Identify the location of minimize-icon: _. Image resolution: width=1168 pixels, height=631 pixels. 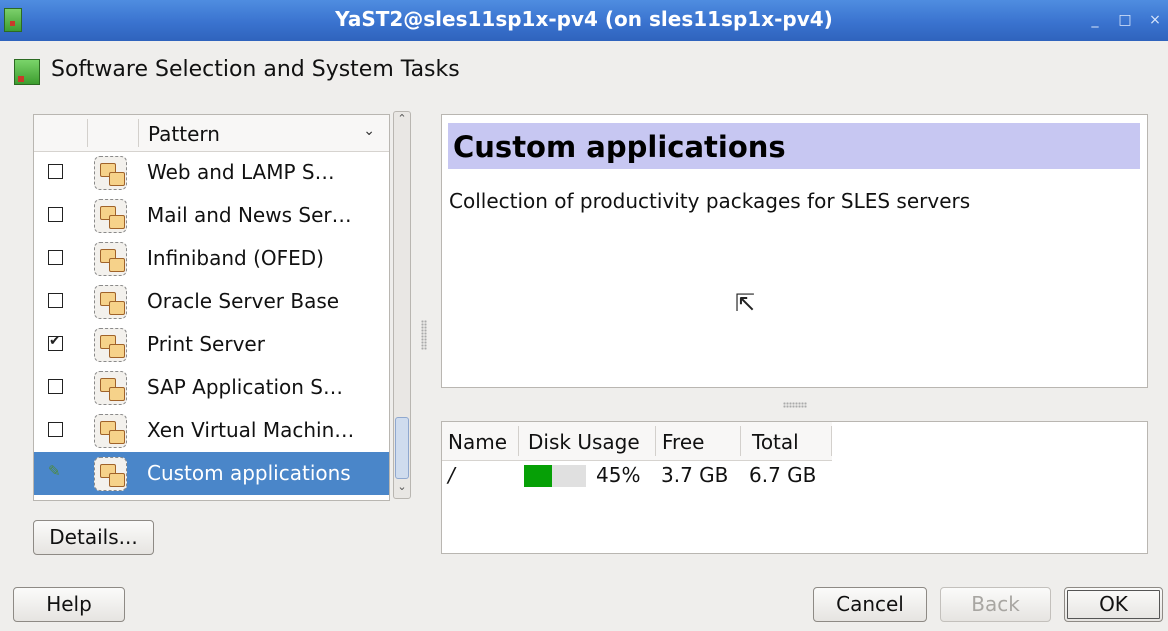
(1095, 20).